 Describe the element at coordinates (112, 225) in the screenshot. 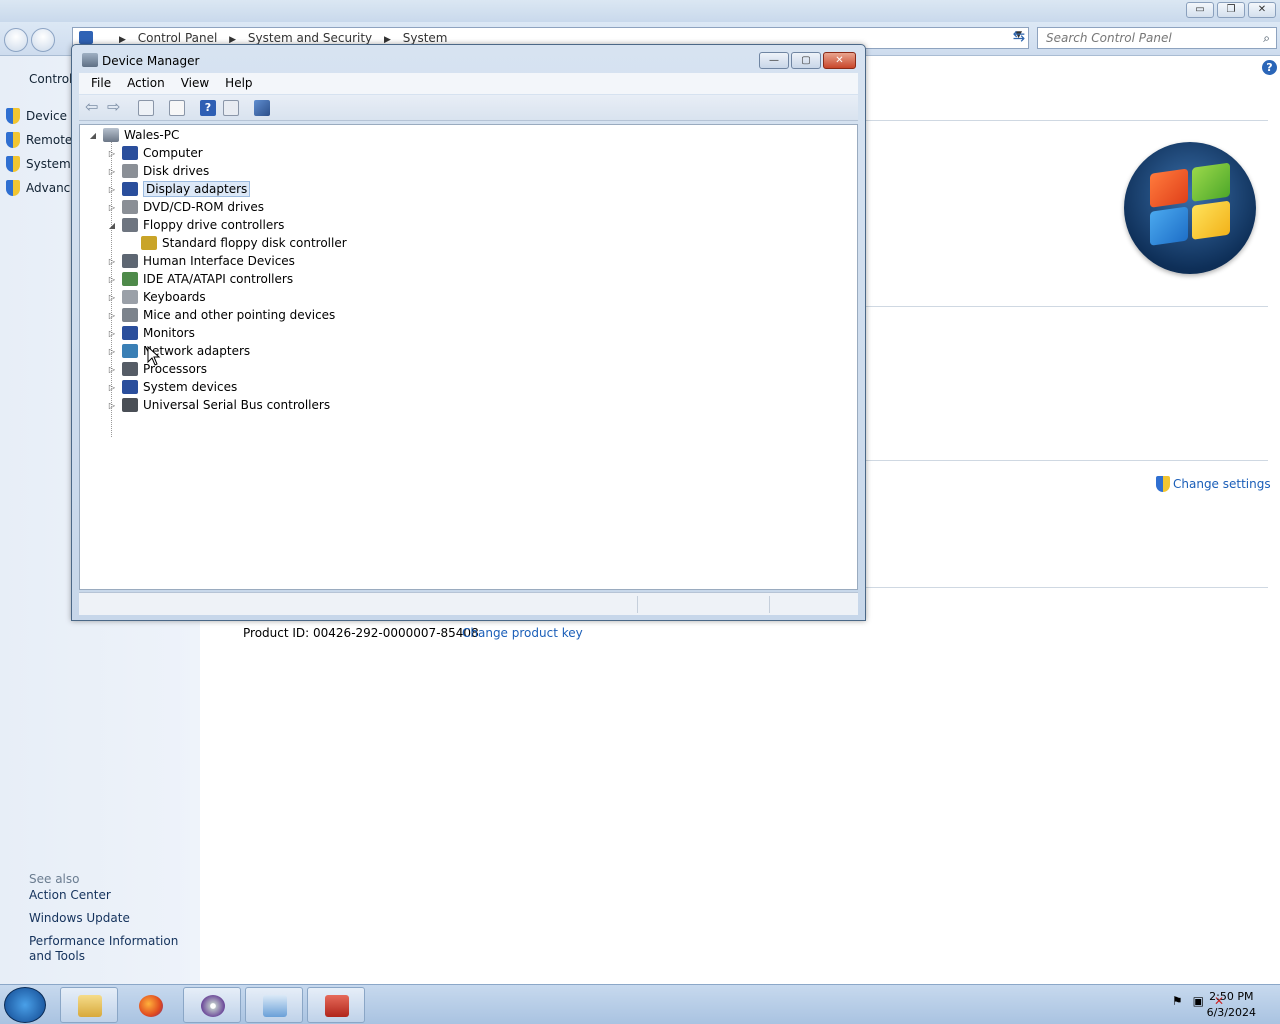

I see `expand-icon: ◢` at that location.